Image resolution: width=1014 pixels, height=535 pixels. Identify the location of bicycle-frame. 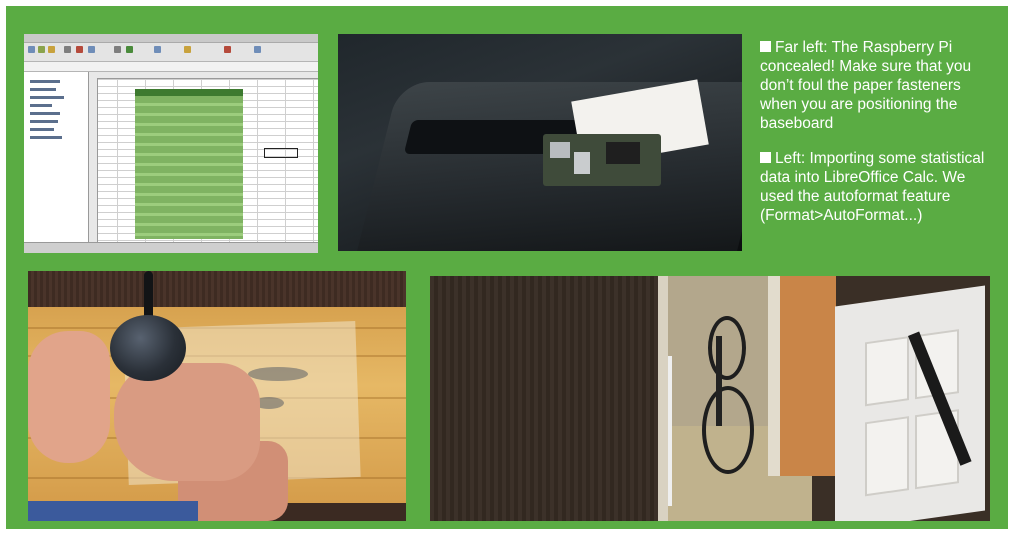
(719, 381).